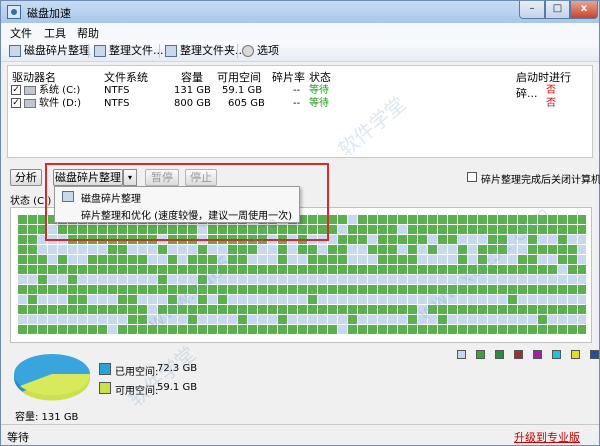 Image resolution: width=600 pixels, height=446 pixels. Describe the element at coordinates (14, 12) in the screenshot. I see `app-icon` at that location.